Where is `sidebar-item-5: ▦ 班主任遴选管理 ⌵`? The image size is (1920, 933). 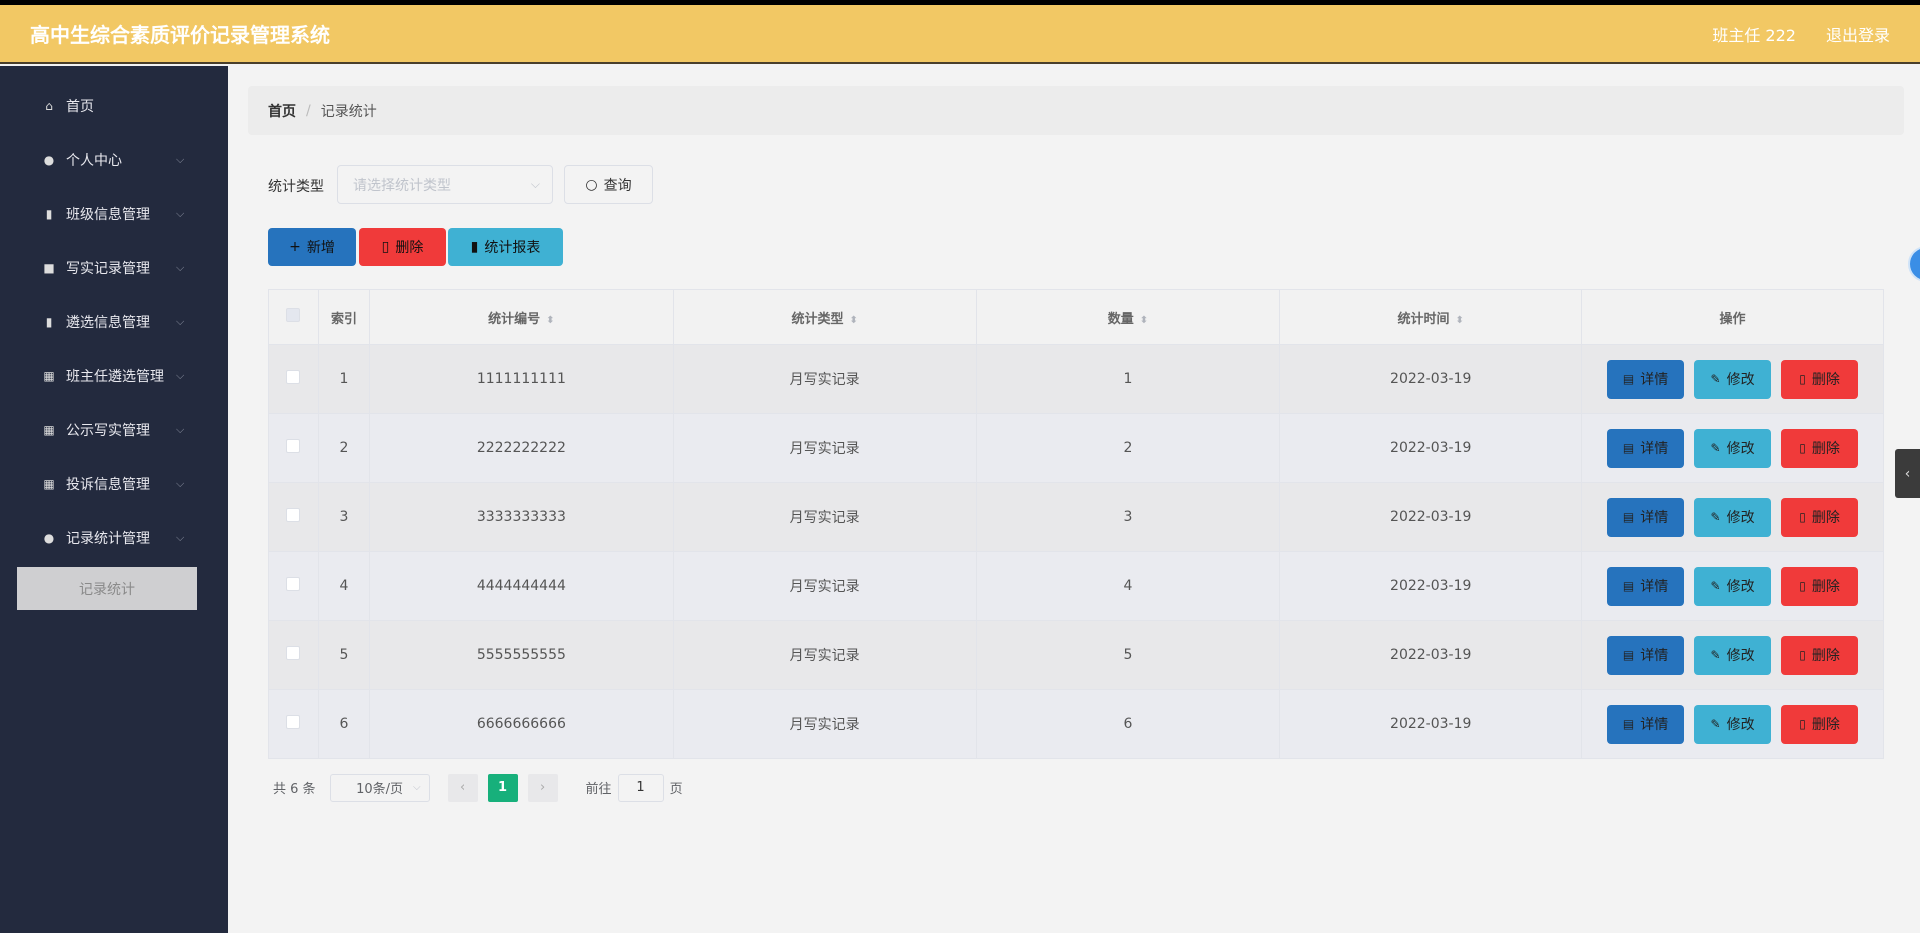
sidebar-item-5: ▦ 班主任遴选管理 ⌵ is located at coordinates (114, 376).